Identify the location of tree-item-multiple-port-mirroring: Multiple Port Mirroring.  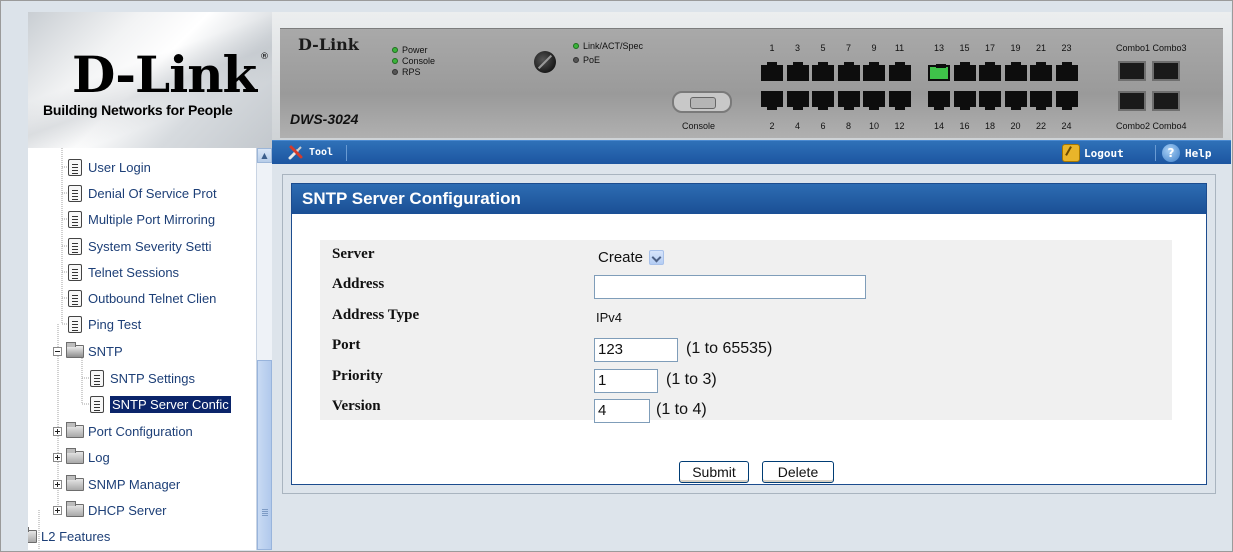
(141, 219).